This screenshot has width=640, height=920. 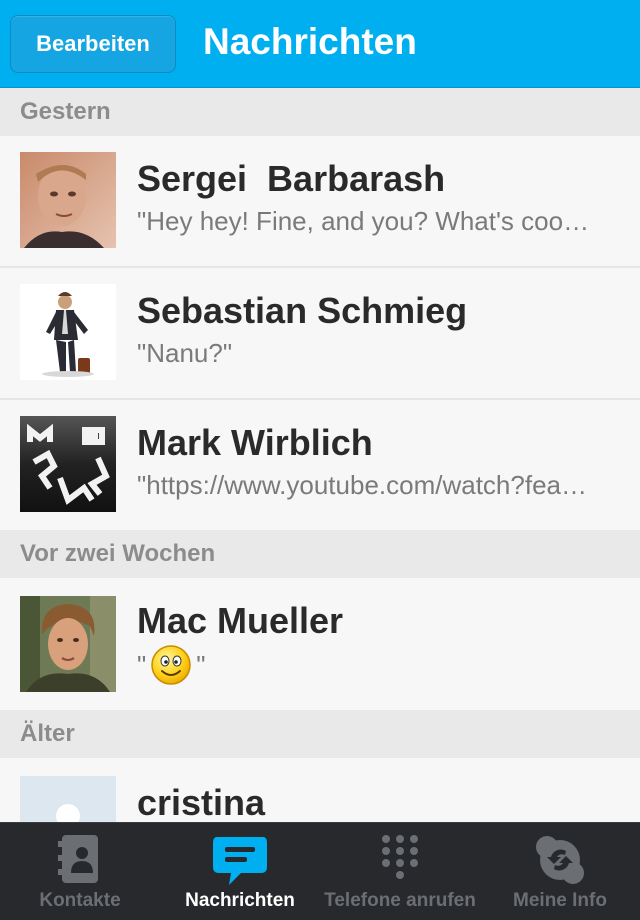 I want to click on contact-name: cristina, so click(x=201, y=802).